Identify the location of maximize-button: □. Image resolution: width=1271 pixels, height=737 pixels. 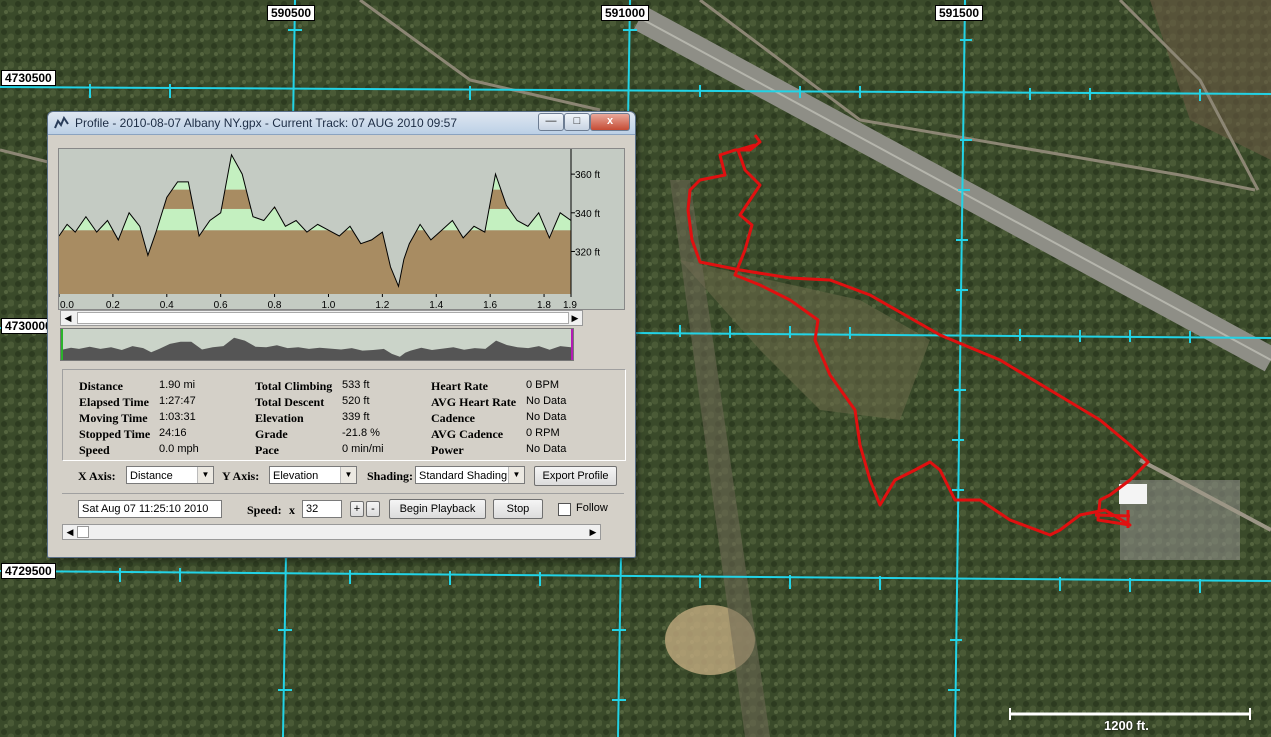
(577, 122).